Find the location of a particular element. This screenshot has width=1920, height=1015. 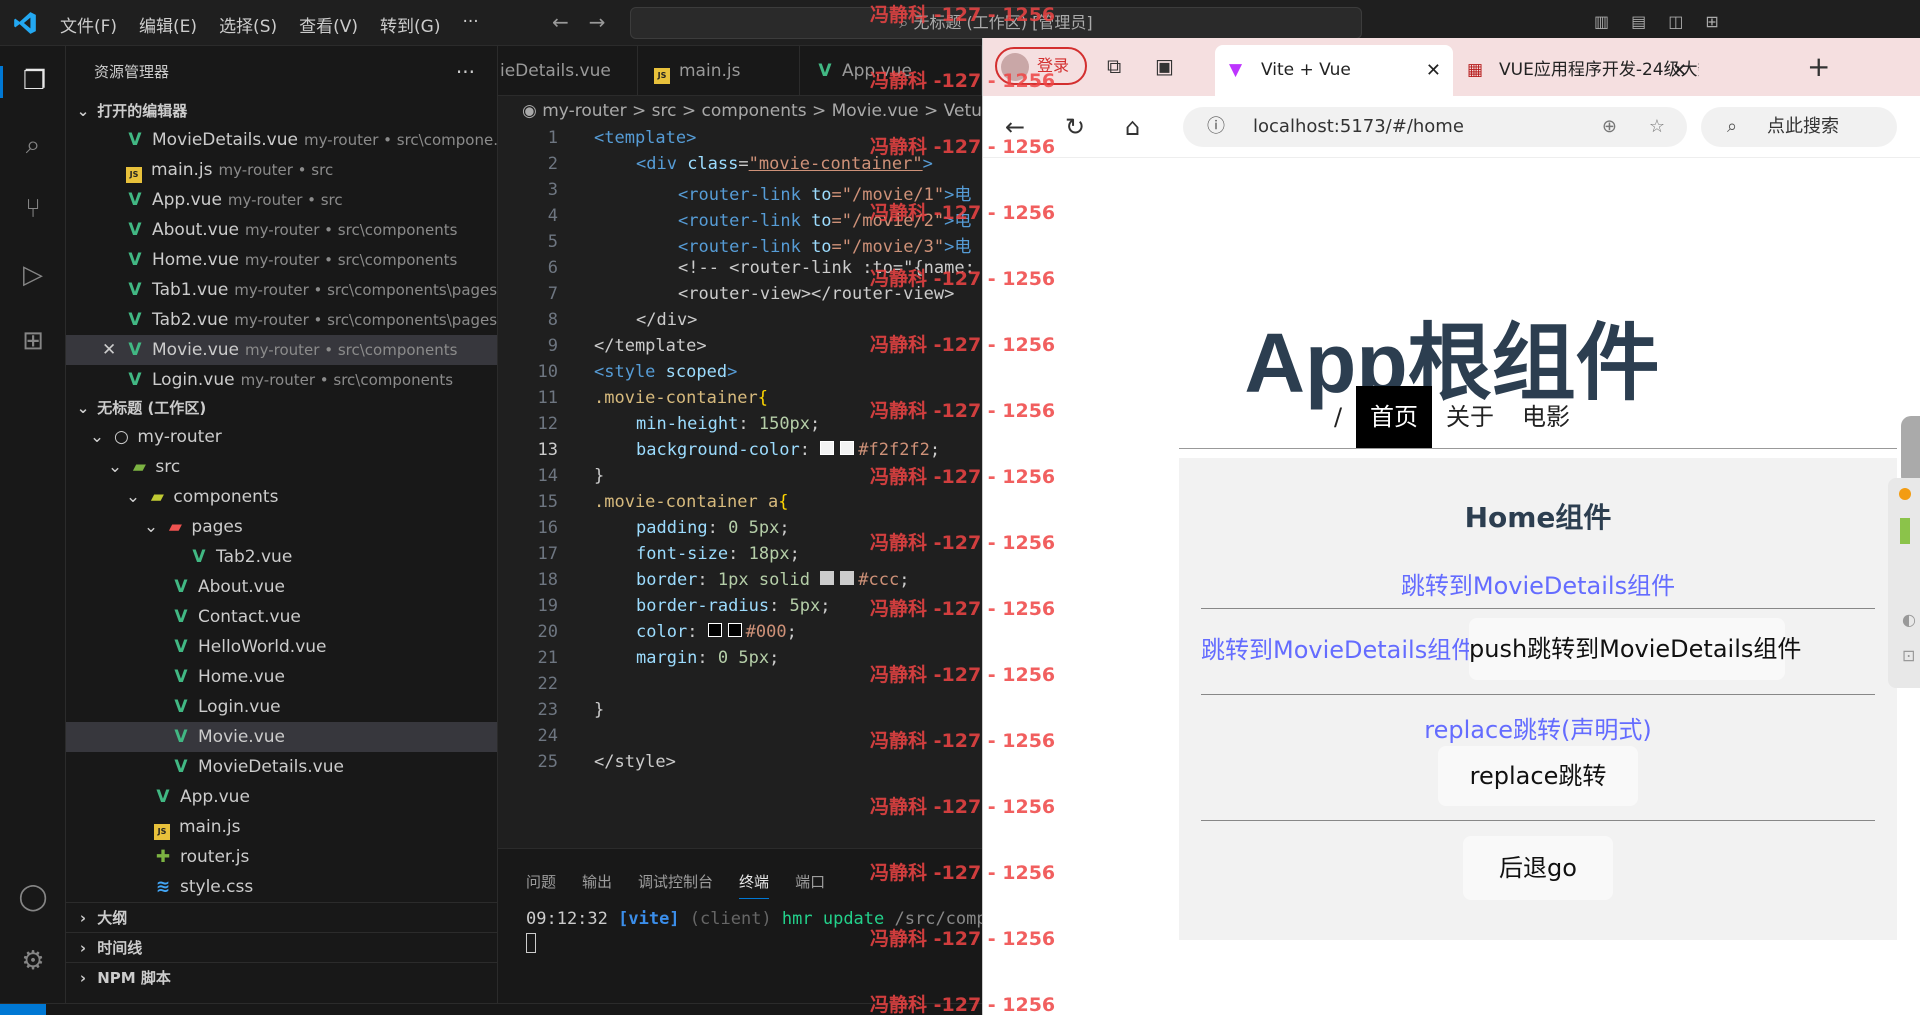

url-bar: ⓘ localhost:5173/#/home ⊕ ☆ is located at coordinates (1435, 127).